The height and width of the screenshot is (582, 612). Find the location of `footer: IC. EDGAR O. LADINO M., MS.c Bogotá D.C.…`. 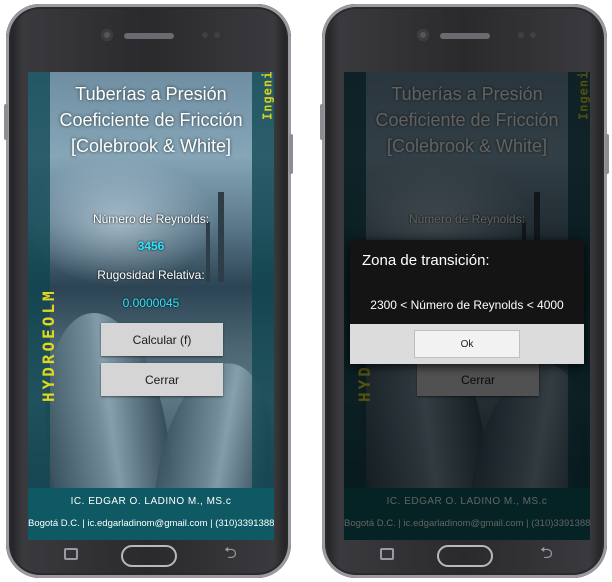

footer: IC. EDGAR O. LADINO M., MS.c Bogotá D.C.… is located at coordinates (151, 514).